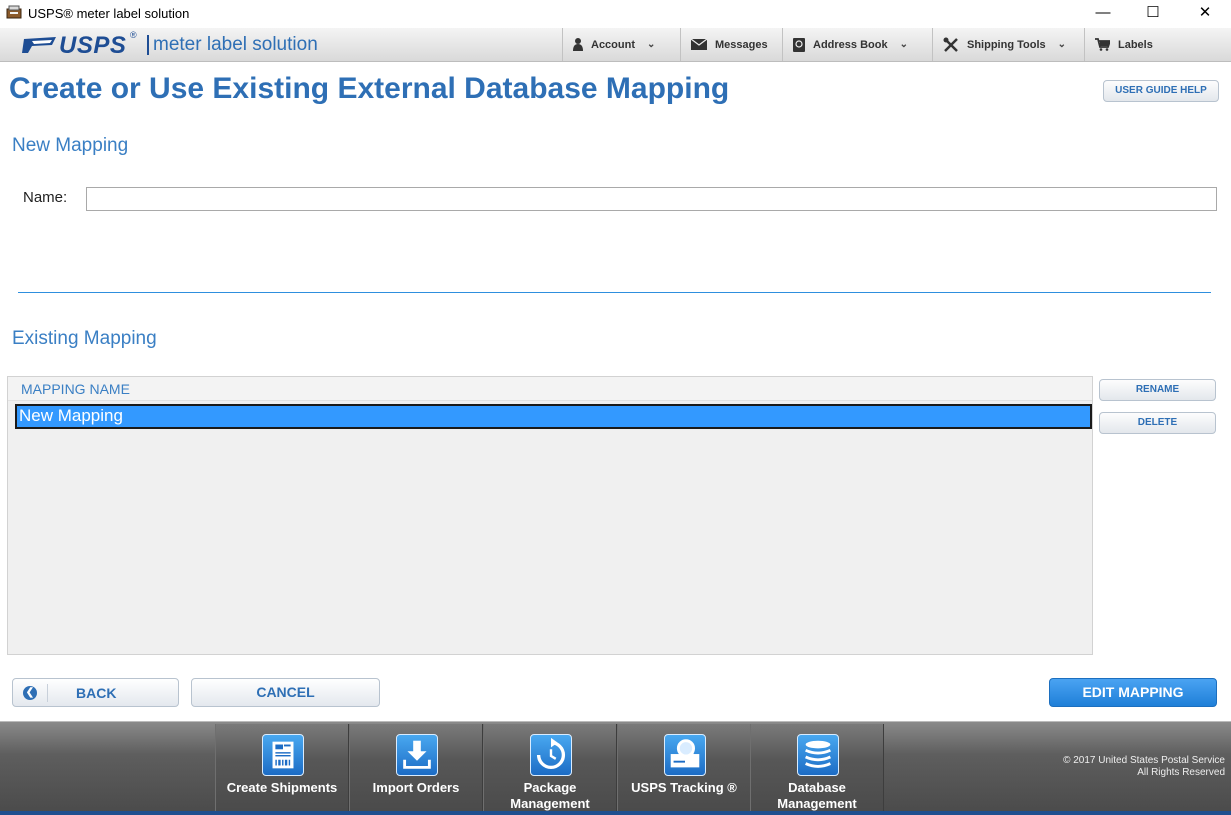 The width and height of the screenshot is (1231, 815). I want to click on package-refresh-icon, so click(551, 755).